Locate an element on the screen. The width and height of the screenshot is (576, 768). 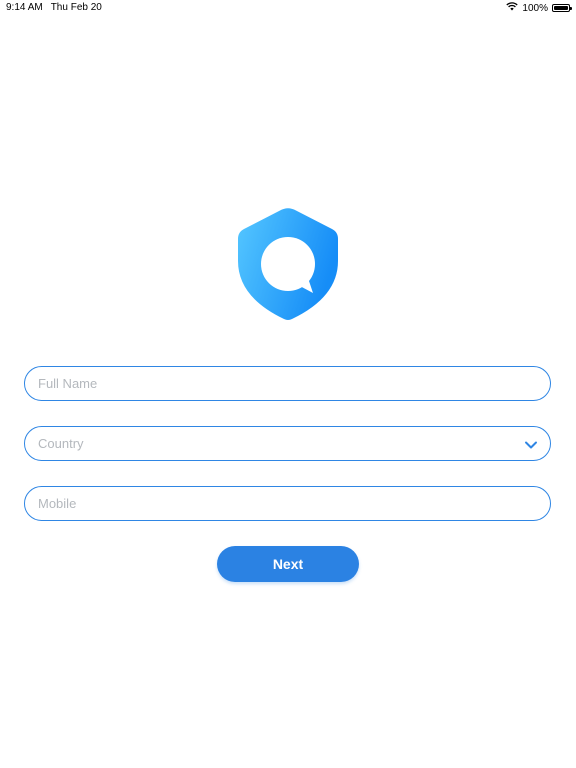
status-right: 100% is located at coordinates (539, 8).